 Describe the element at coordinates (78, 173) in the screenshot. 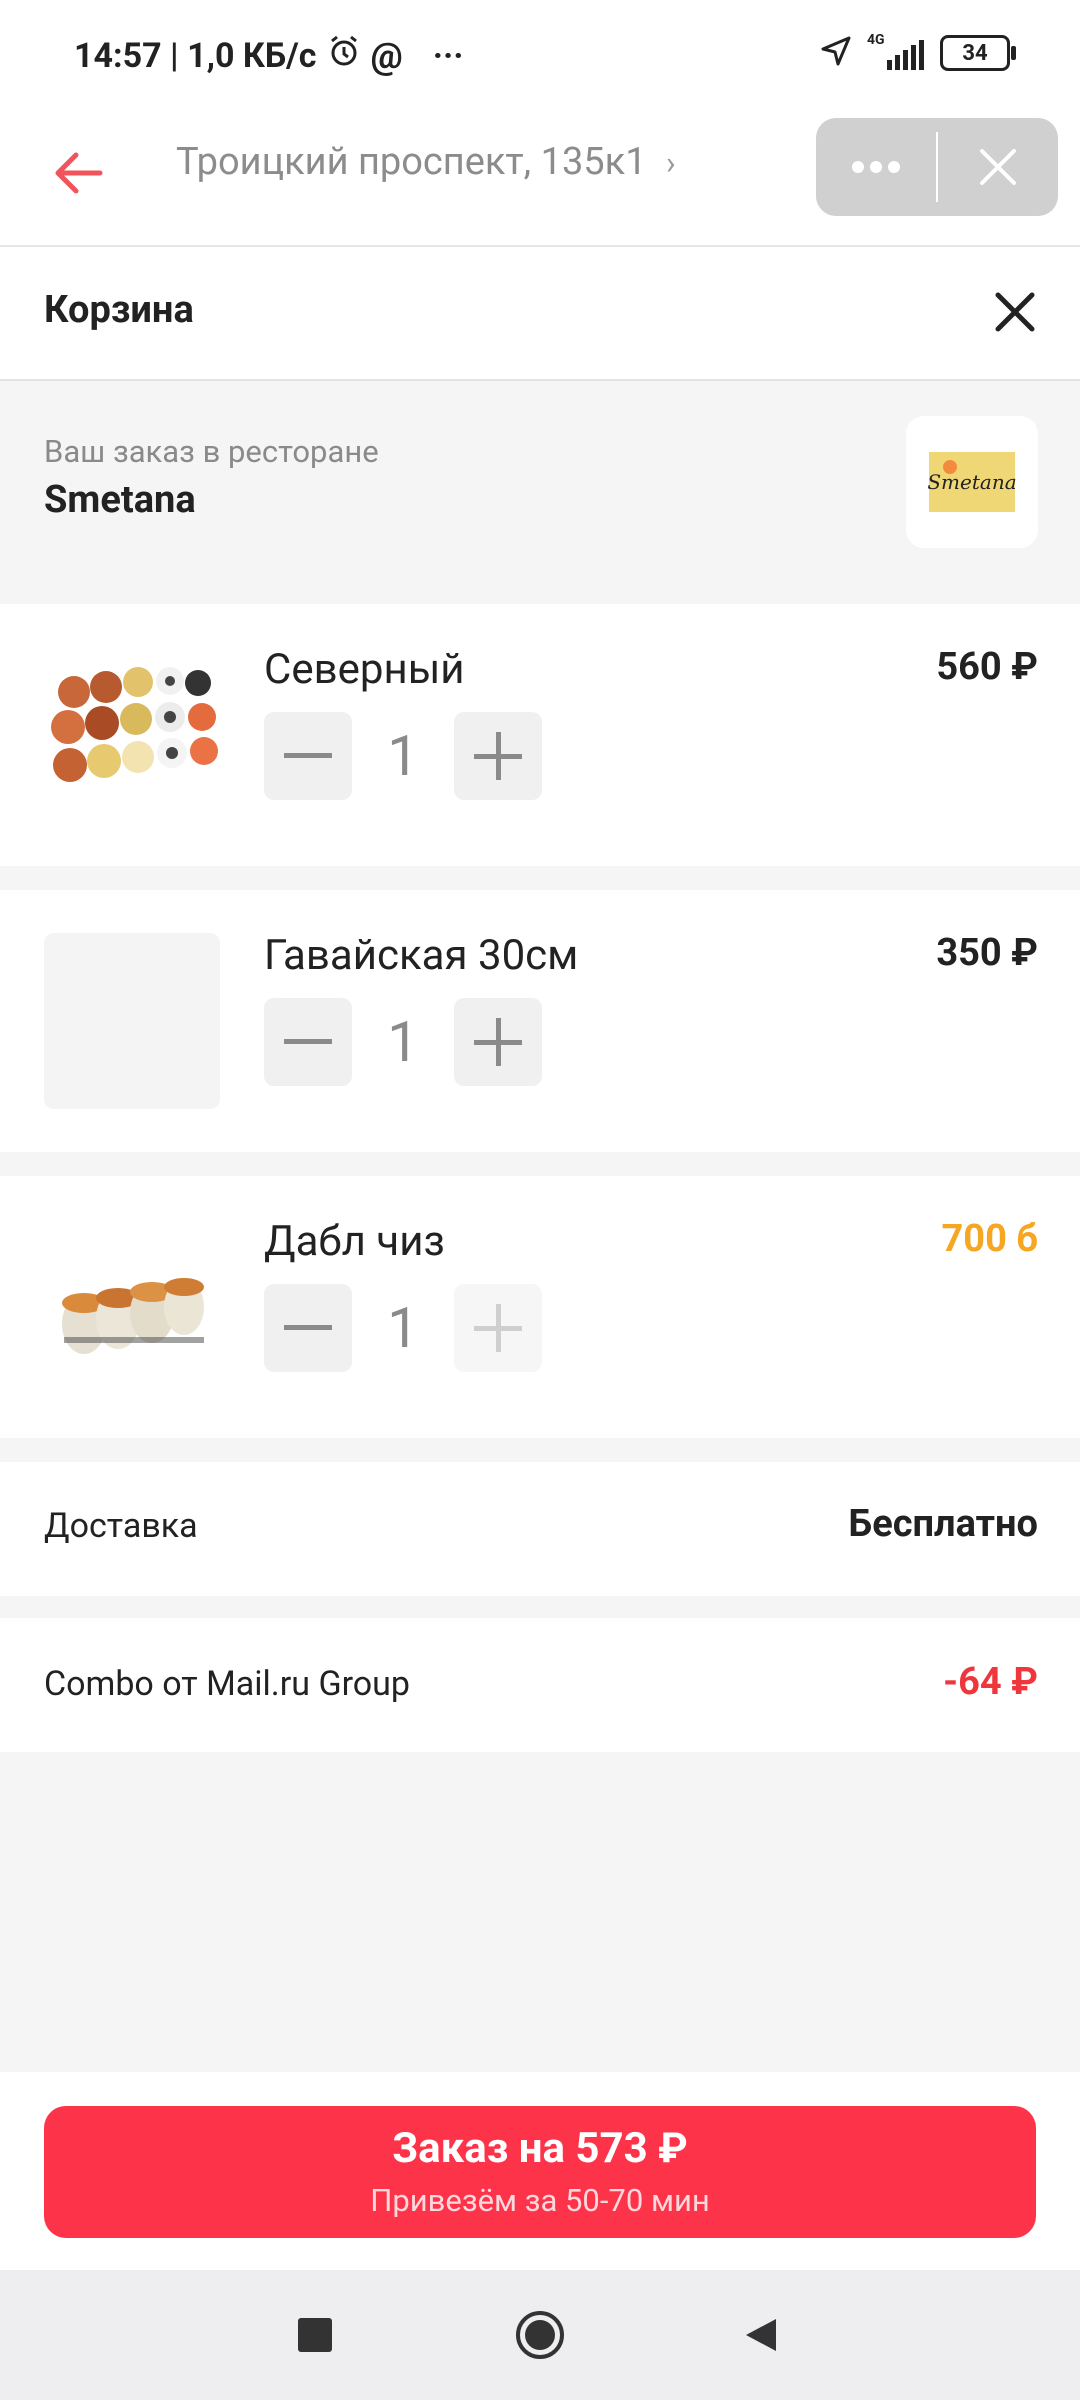

I see `back-arrow-icon` at that location.